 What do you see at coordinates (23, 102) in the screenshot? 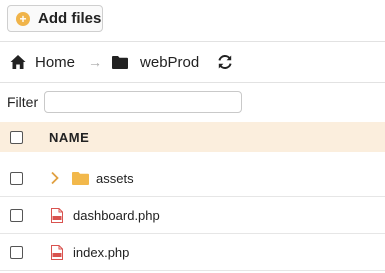
I see `filter-label: Filter` at bounding box center [23, 102].